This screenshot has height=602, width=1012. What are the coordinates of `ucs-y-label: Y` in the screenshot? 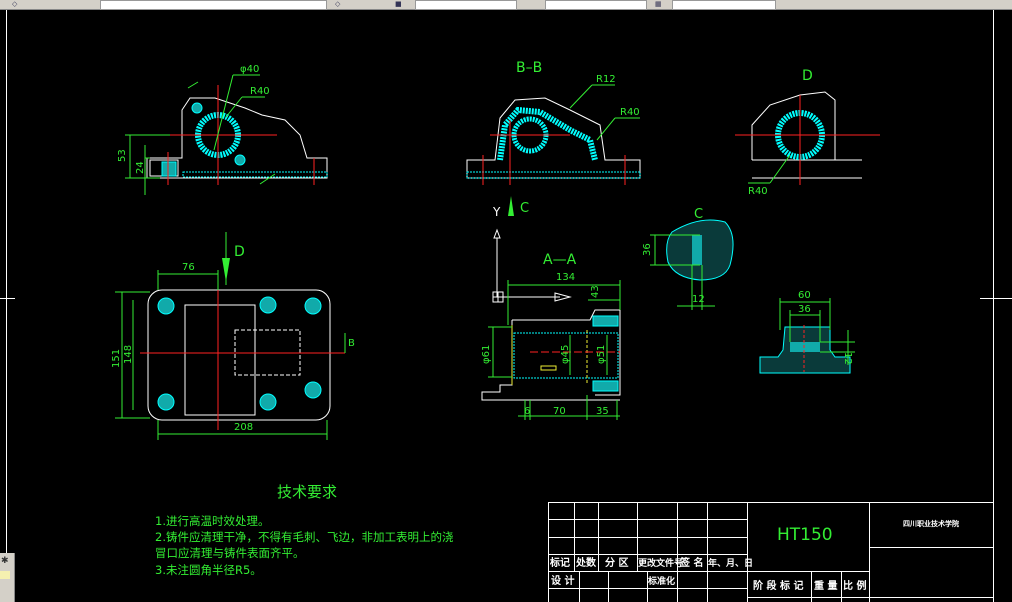 It's located at (496, 212).